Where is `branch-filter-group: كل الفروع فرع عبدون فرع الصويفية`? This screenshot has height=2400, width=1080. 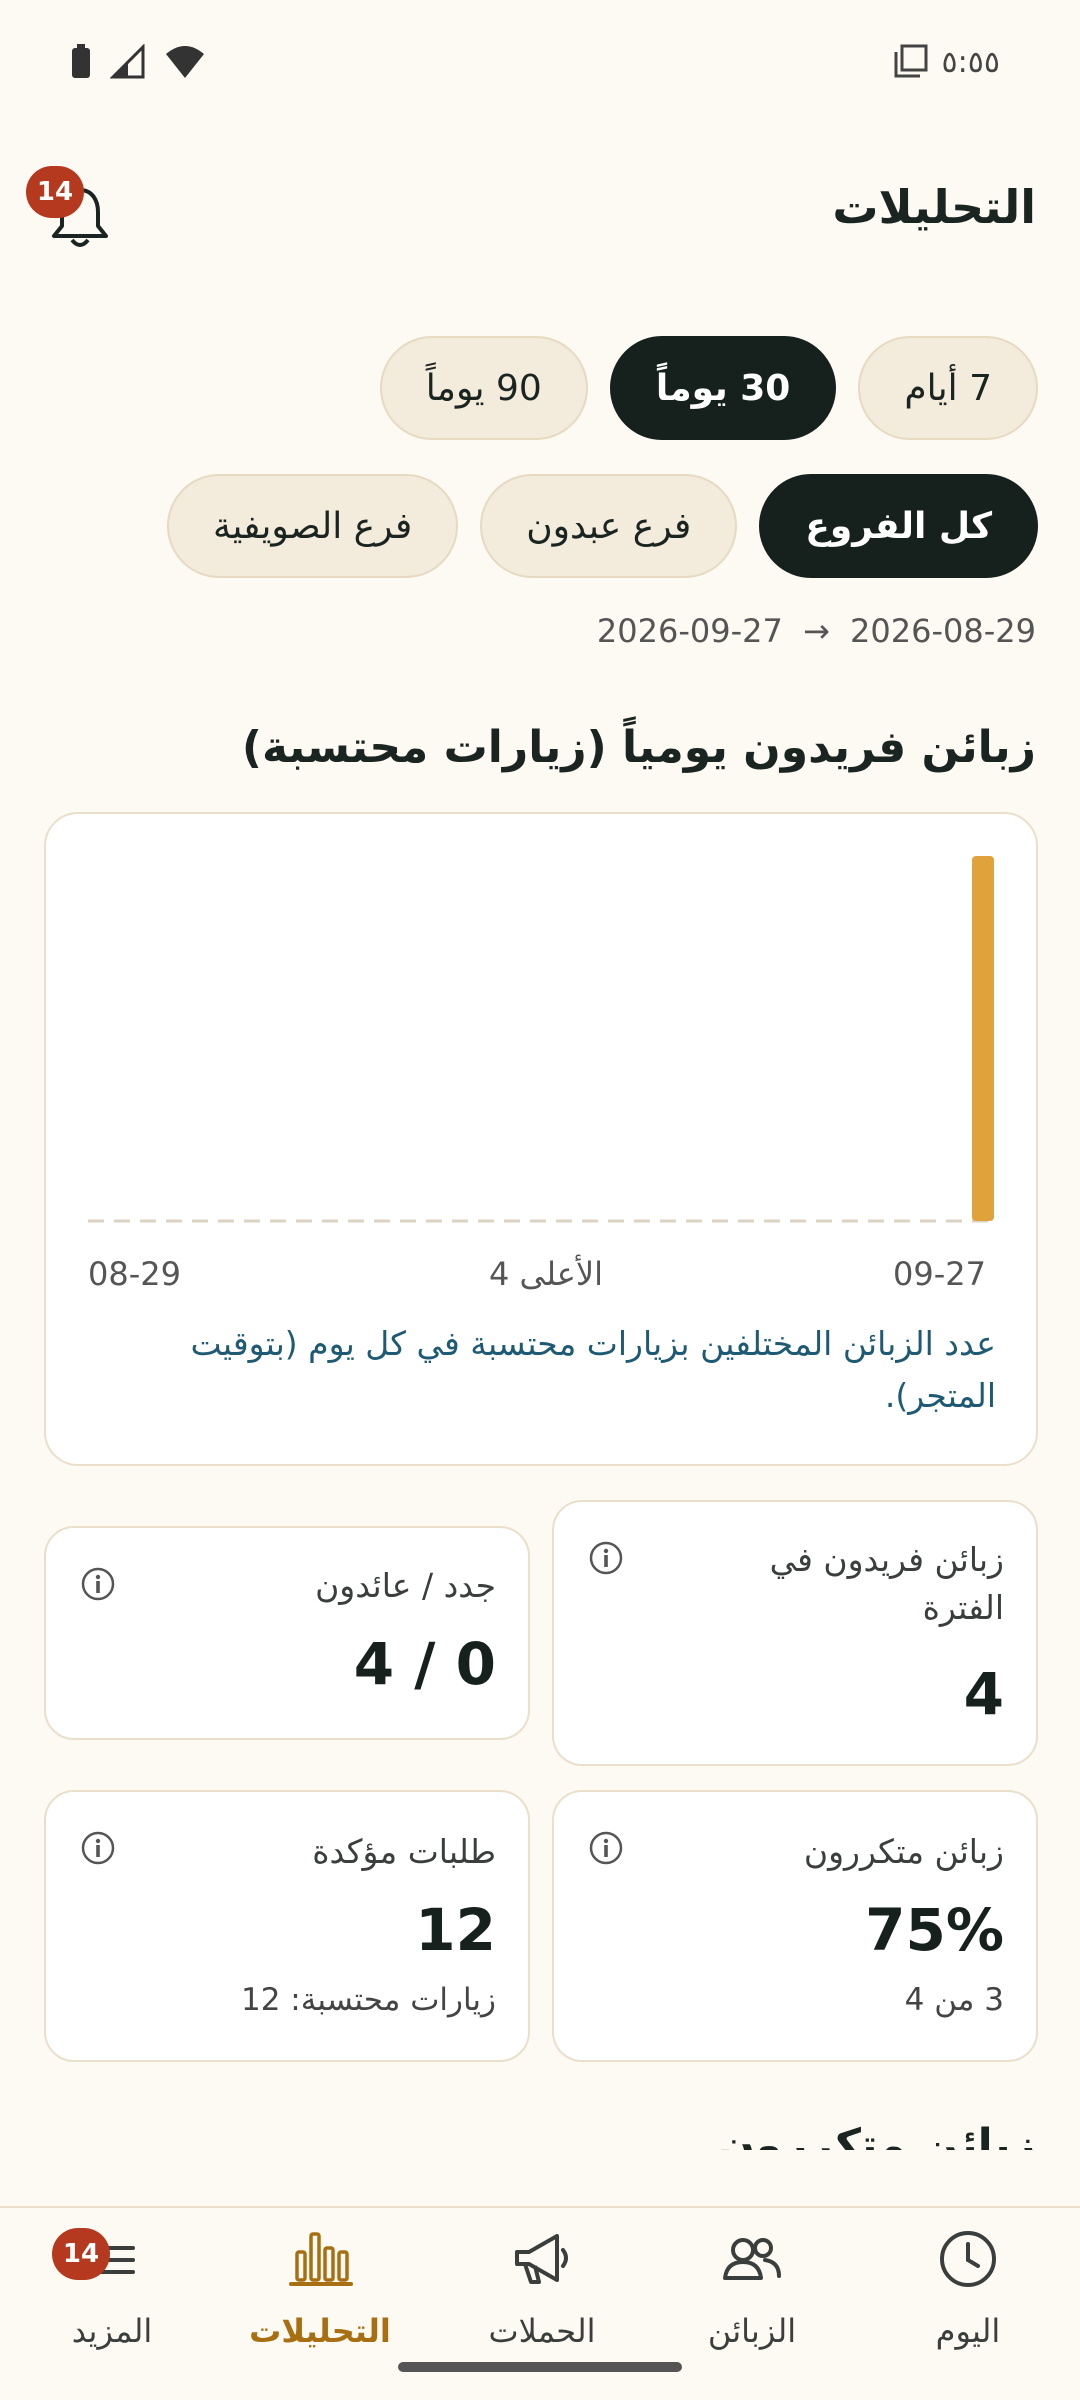
branch-filter-group: كل الفروع فرع عبدون فرع الصويفية is located at coordinates (602, 526).